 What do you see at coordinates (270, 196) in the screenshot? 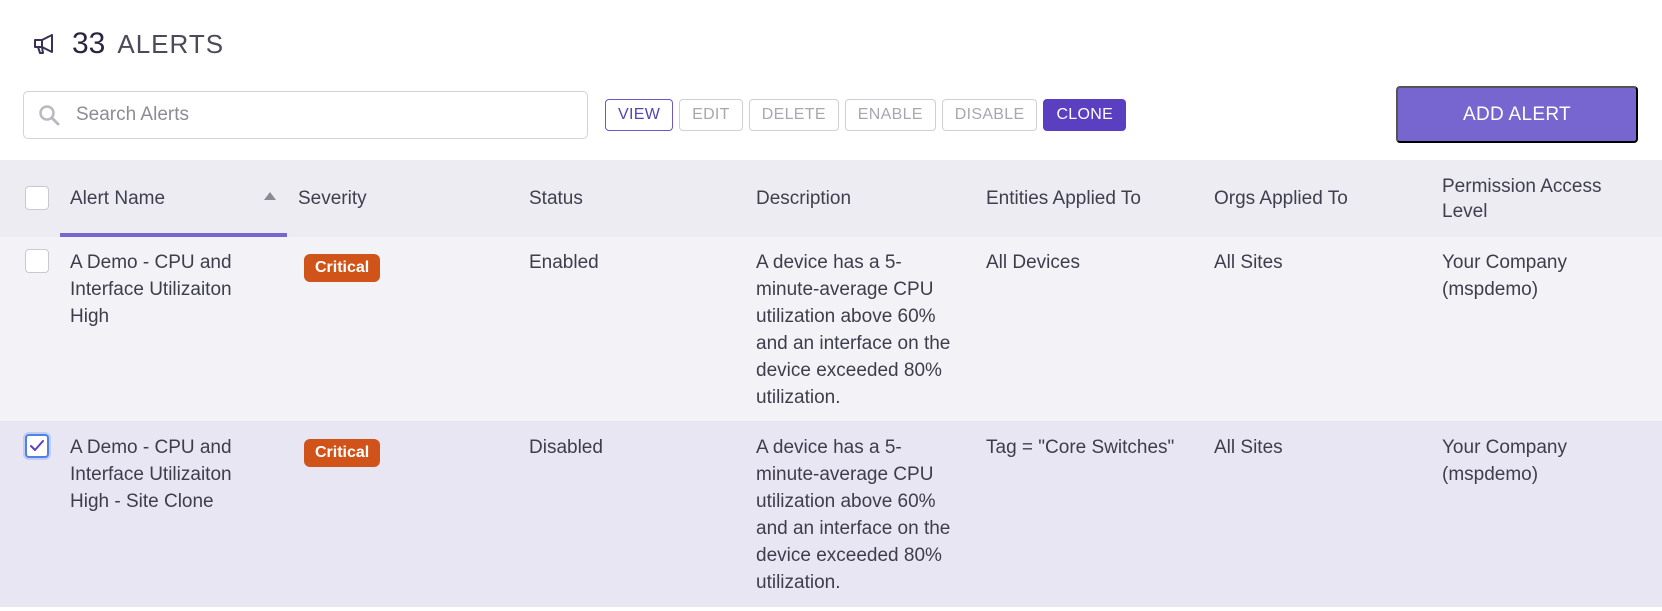
I see `sort-ascending-icon` at bounding box center [270, 196].